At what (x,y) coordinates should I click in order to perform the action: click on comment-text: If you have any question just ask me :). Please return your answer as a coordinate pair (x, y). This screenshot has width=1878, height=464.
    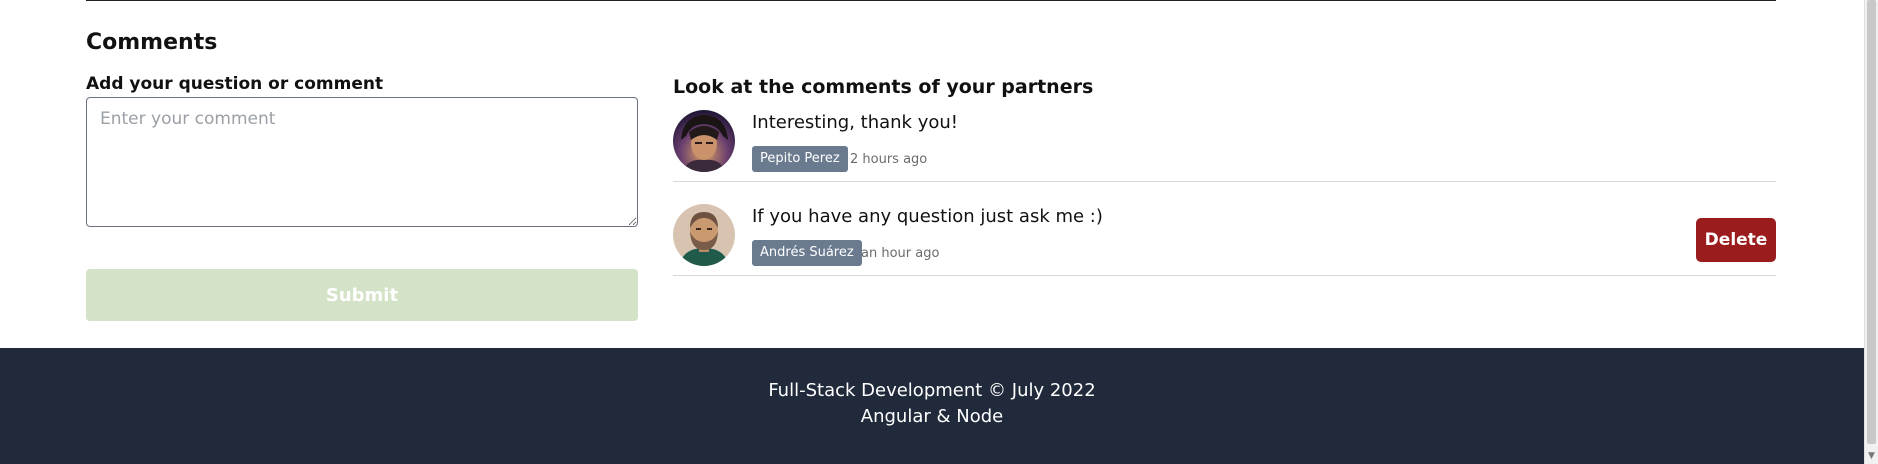
    Looking at the image, I should click on (927, 216).